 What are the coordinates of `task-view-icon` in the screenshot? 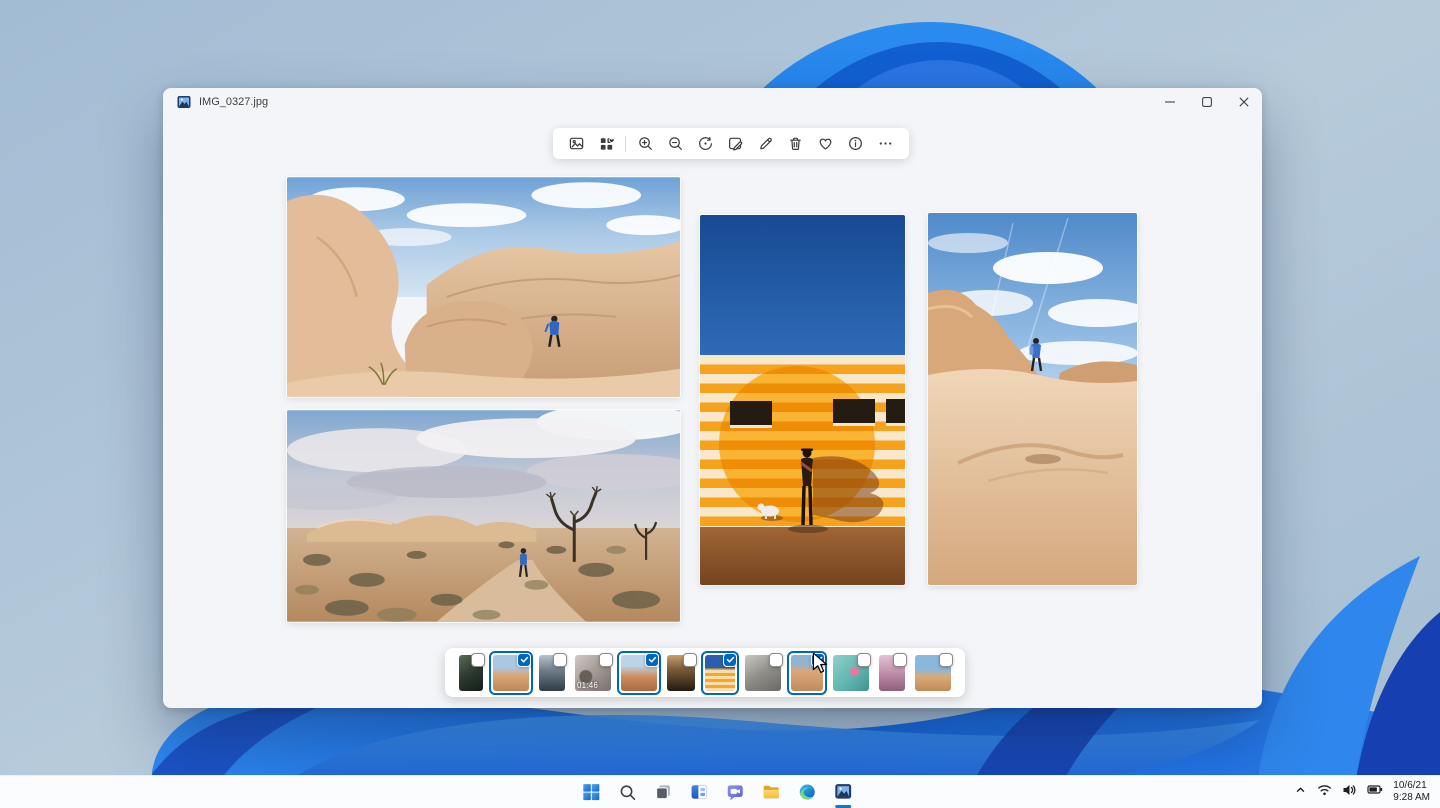 It's located at (663, 792).